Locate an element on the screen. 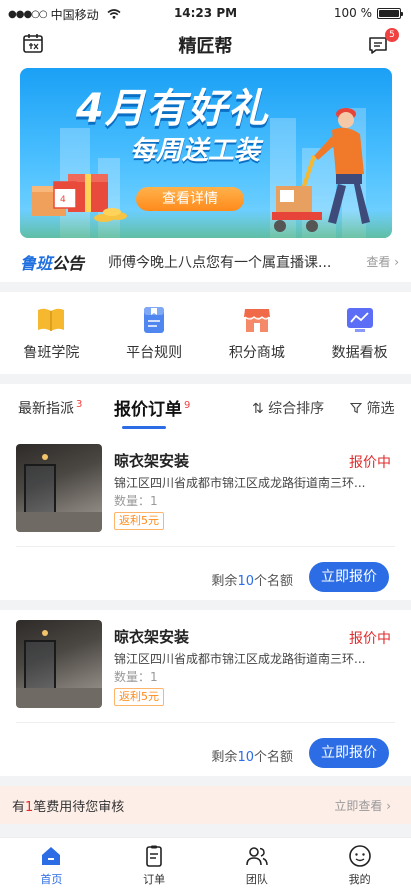  quick-entry-academy: 鲁班学院 is located at coordinates (51, 333).